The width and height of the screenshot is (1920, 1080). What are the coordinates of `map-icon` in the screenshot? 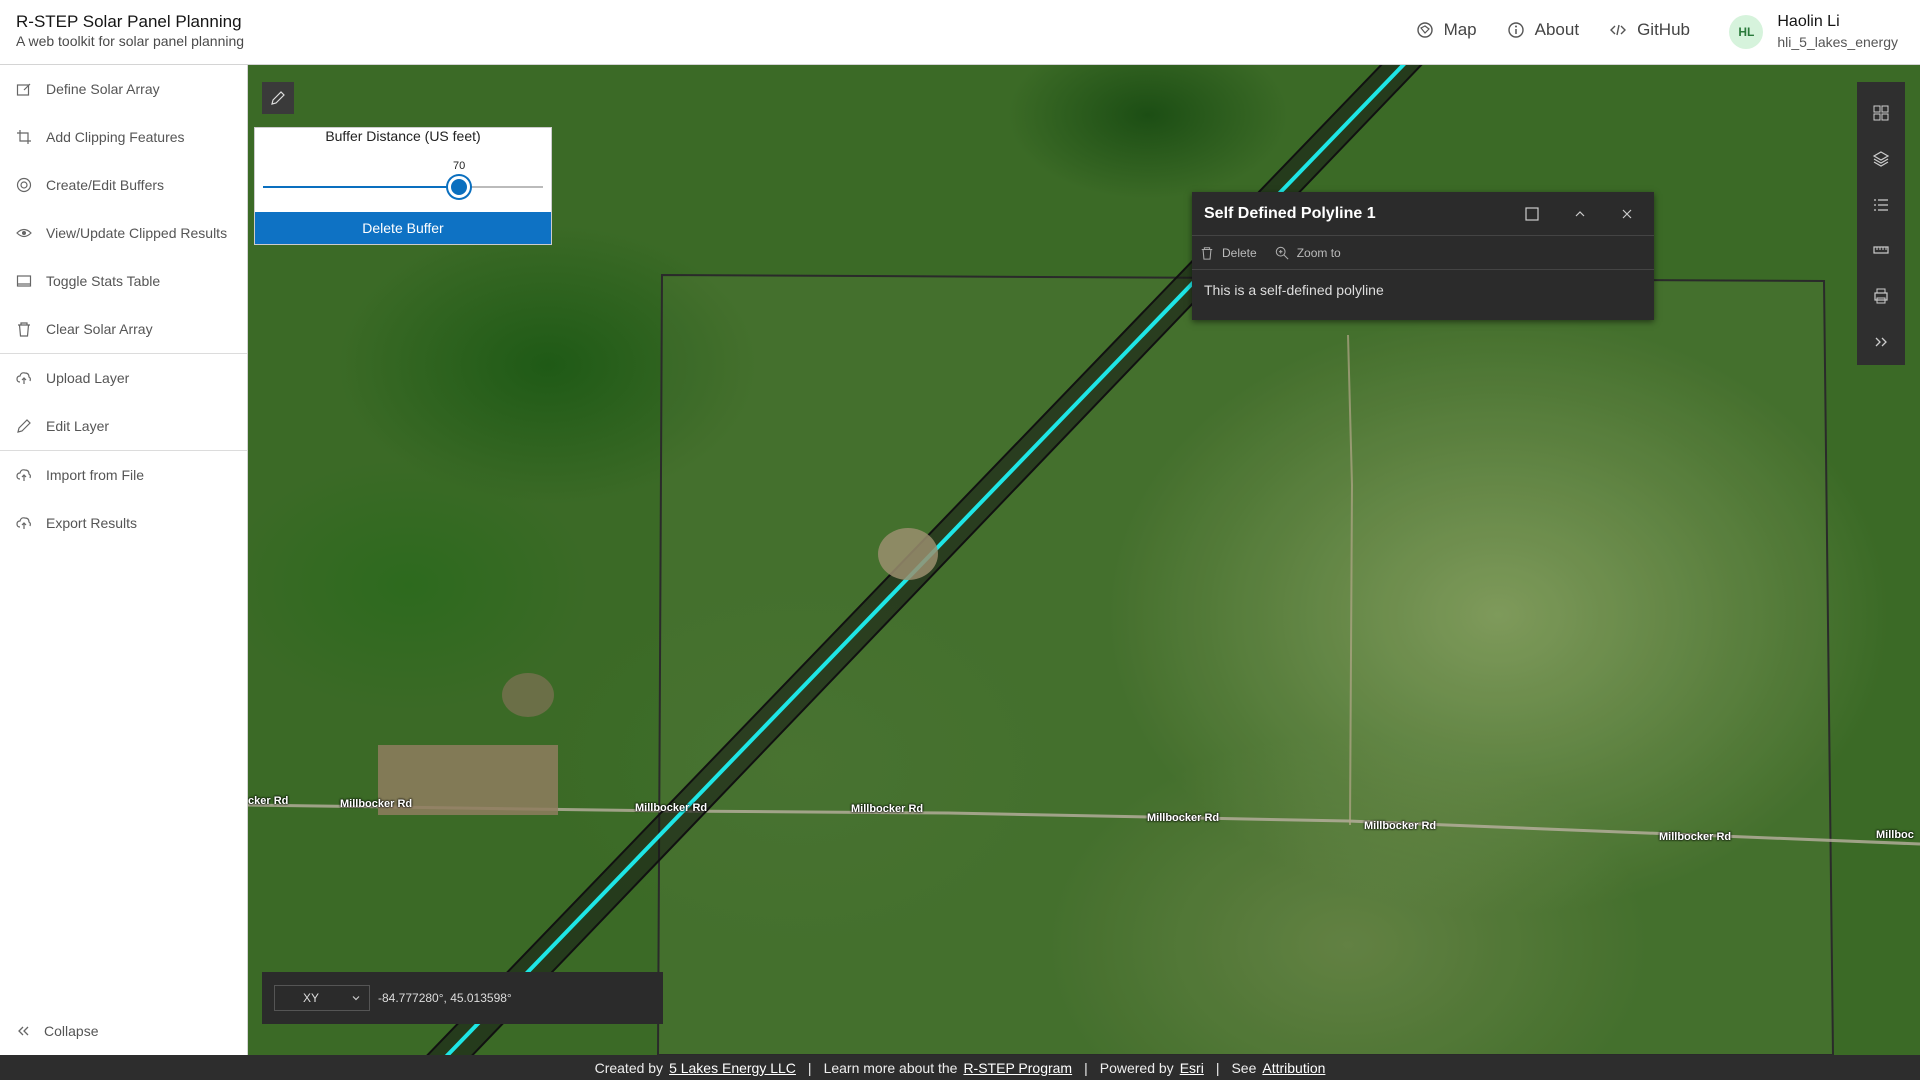 It's located at (1424, 30).